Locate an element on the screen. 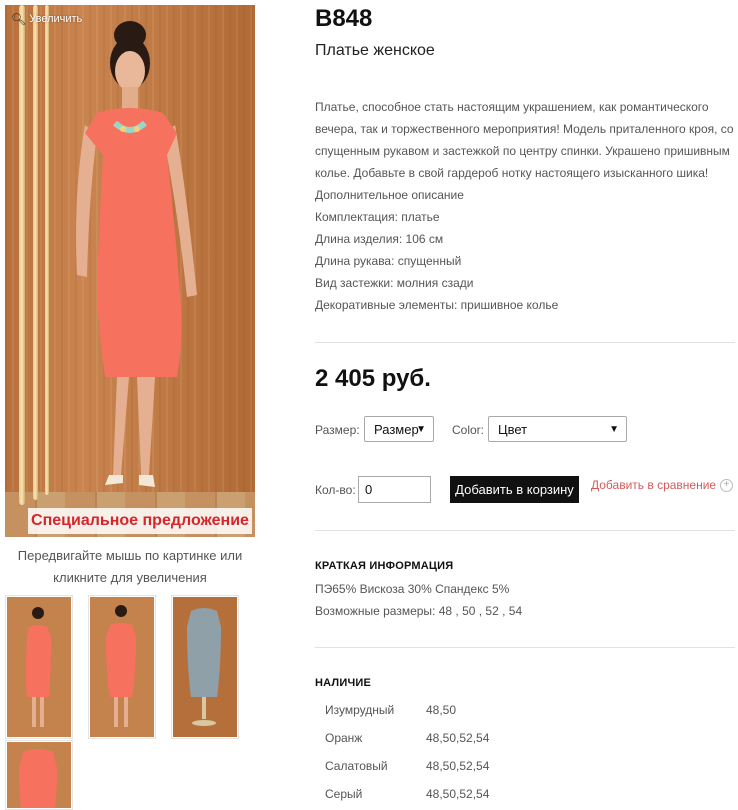  product-price: 2 405 руб. is located at coordinates (373, 378).